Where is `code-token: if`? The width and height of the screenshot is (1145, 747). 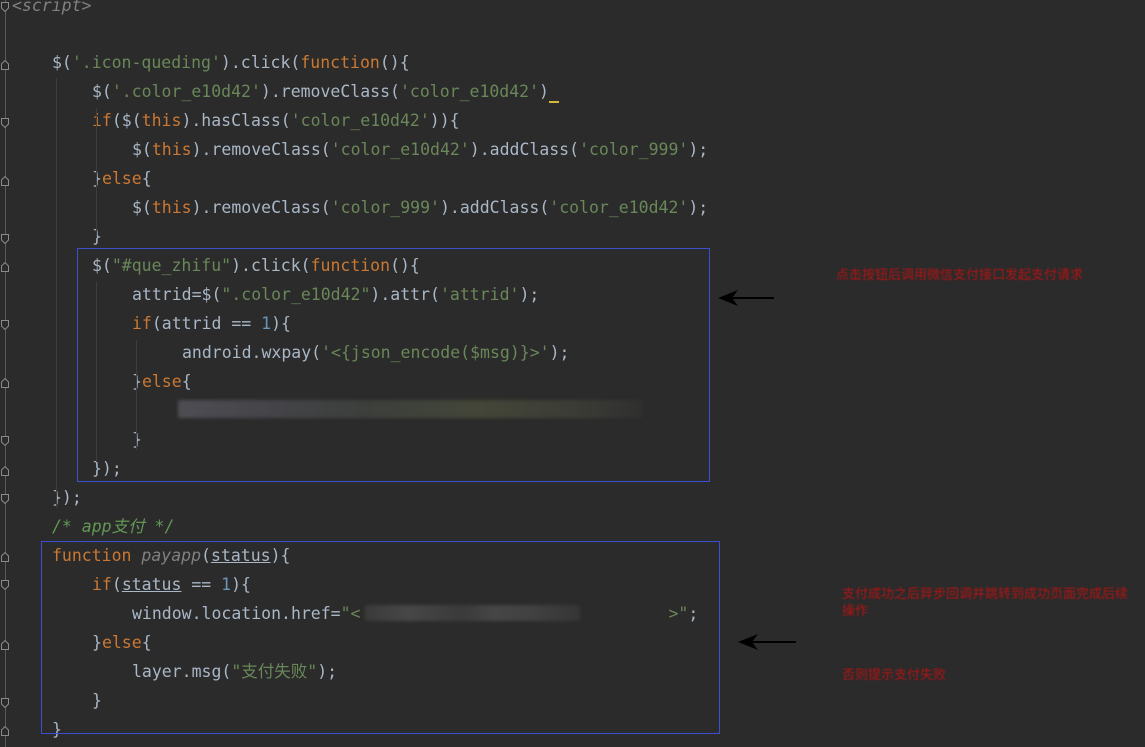 code-token: if is located at coordinates (102, 120).